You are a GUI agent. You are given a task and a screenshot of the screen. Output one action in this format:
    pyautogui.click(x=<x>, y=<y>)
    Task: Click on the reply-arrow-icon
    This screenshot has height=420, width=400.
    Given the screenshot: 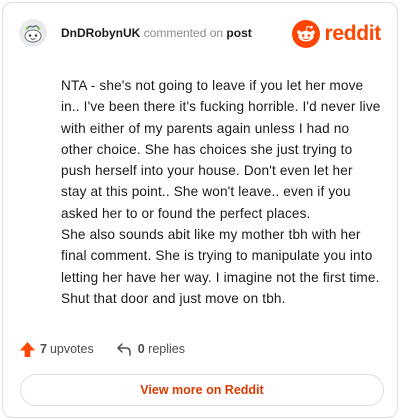 What is the action you would take?
    pyautogui.click(x=123, y=349)
    